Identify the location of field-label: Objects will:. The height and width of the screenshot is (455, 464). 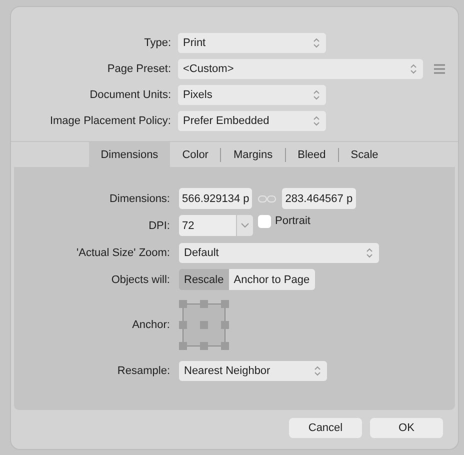
(140, 280).